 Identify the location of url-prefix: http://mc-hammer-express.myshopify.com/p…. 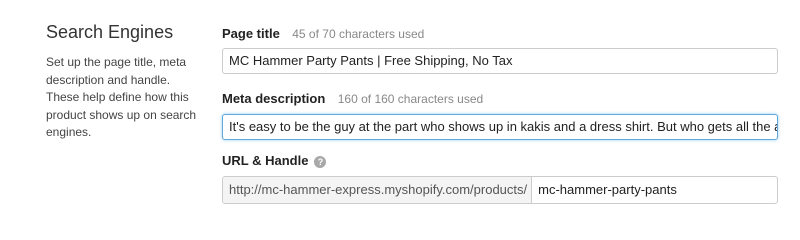
(378, 190).